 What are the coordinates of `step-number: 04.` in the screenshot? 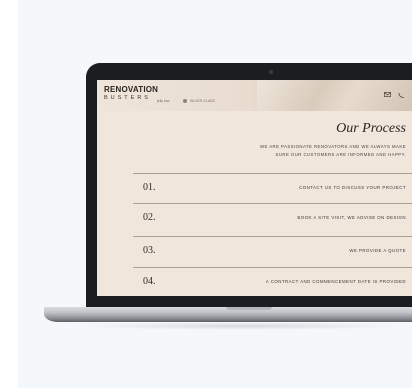 It's located at (149, 281).